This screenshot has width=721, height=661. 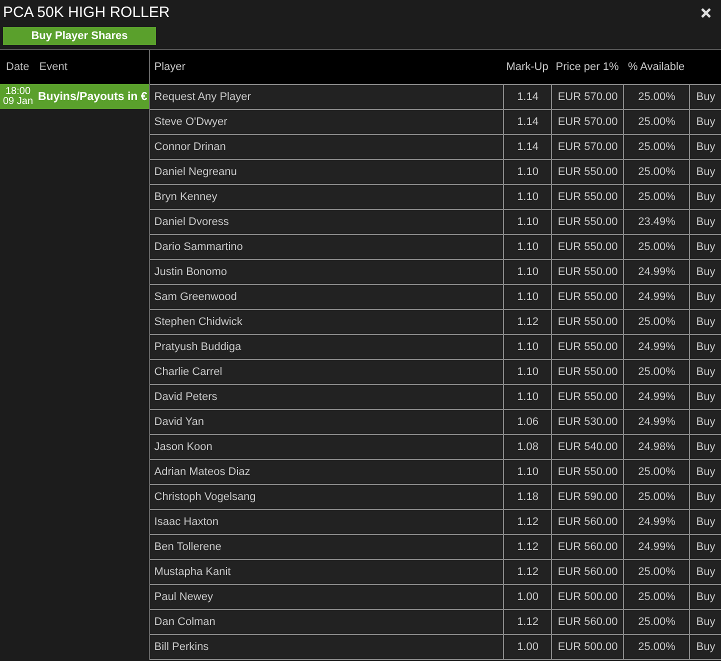 What do you see at coordinates (587, 447) in the screenshot?
I see `price-cell: EUR 540.00` at bounding box center [587, 447].